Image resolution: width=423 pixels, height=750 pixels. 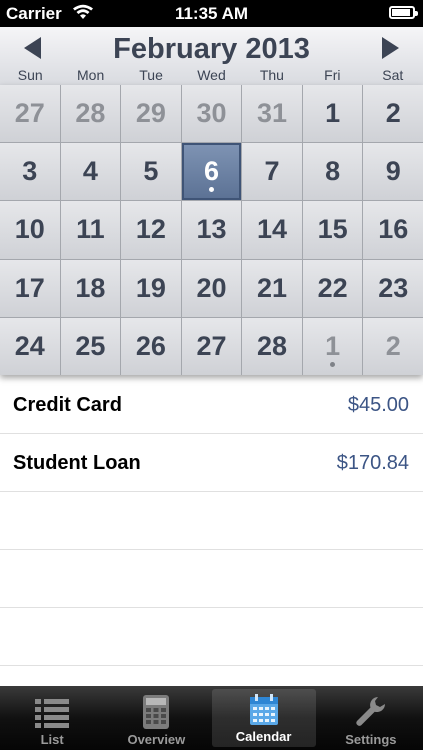 I want to click on day-number: 25, so click(x=90, y=345).